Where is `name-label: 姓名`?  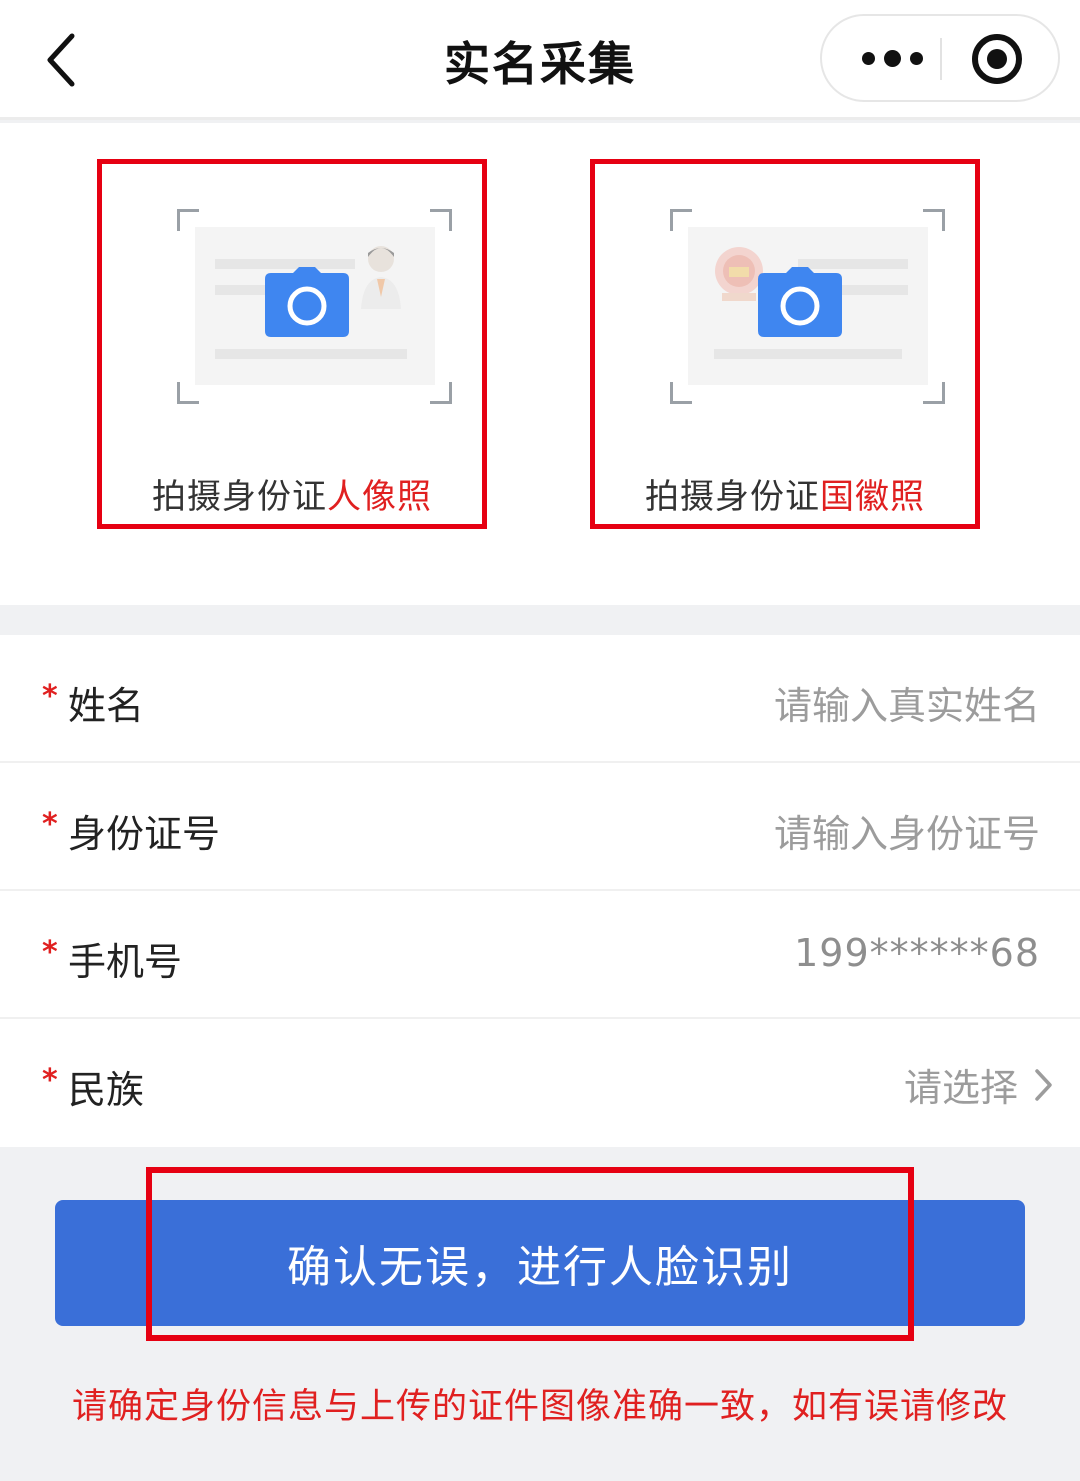
name-label: 姓名 is located at coordinates (106, 706).